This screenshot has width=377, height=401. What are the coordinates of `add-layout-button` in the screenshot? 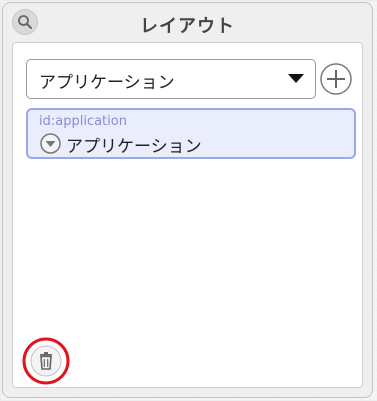 It's located at (336, 79).